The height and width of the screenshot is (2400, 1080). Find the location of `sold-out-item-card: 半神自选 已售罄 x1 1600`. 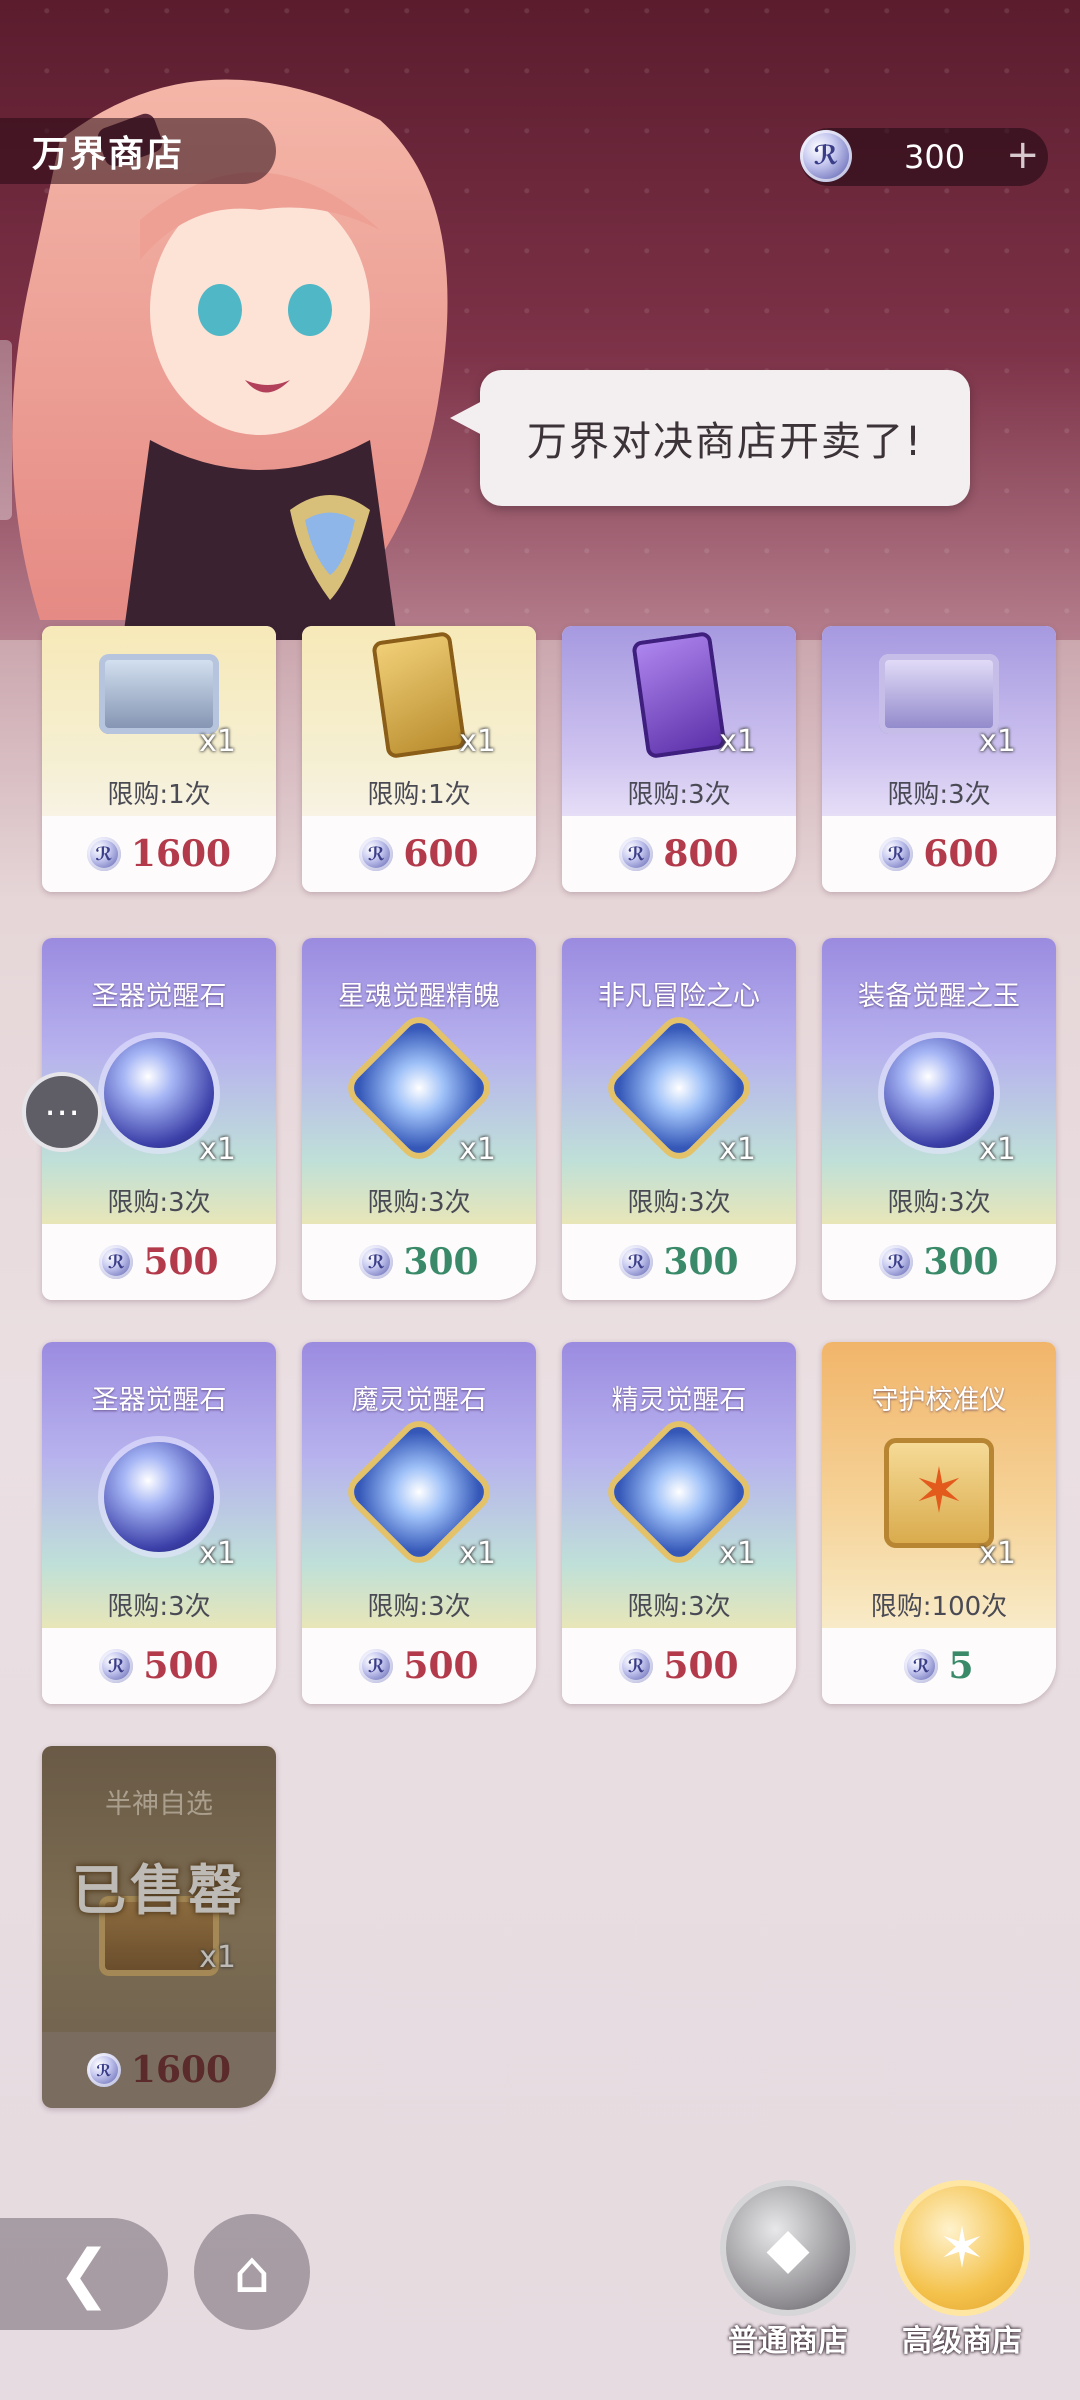

sold-out-item-card: 半神自选 已售罄 x1 1600 is located at coordinates (159, 1927).